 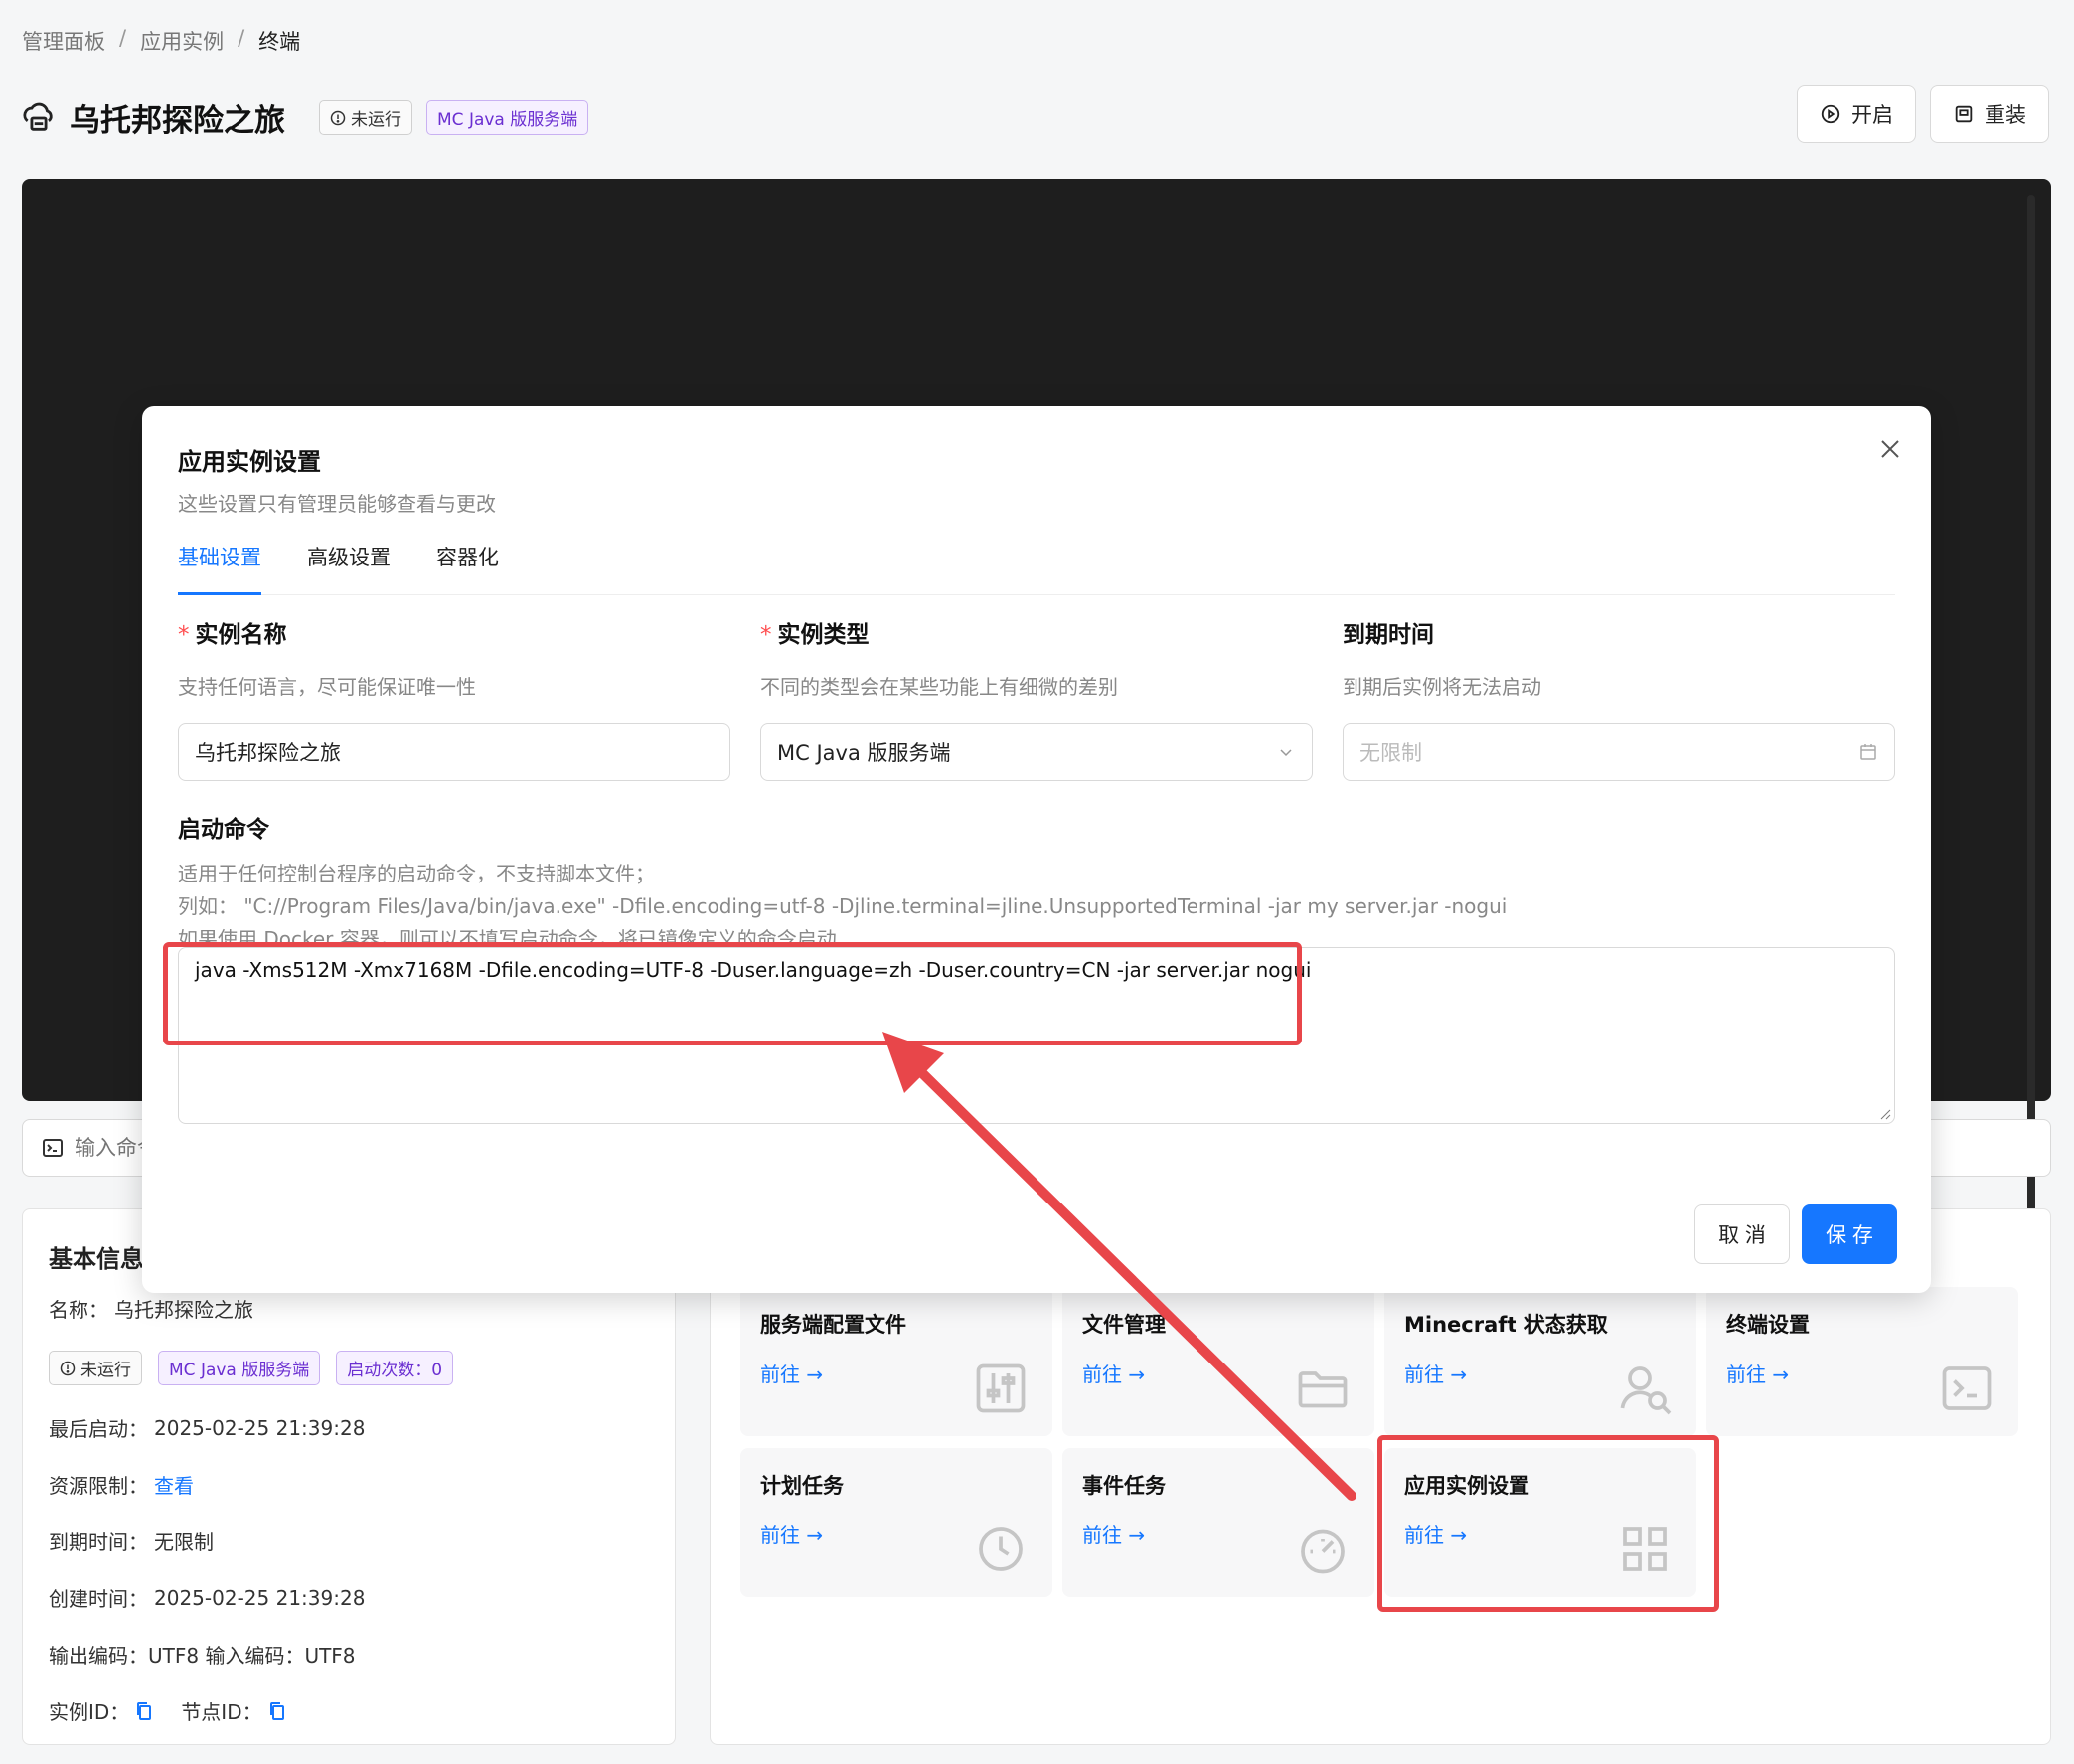 What do you see at coordinates (349, 1540) in the screenshot?
I see `expire-row: 到期时间： 无限制` at bounding box center [349, 1540].